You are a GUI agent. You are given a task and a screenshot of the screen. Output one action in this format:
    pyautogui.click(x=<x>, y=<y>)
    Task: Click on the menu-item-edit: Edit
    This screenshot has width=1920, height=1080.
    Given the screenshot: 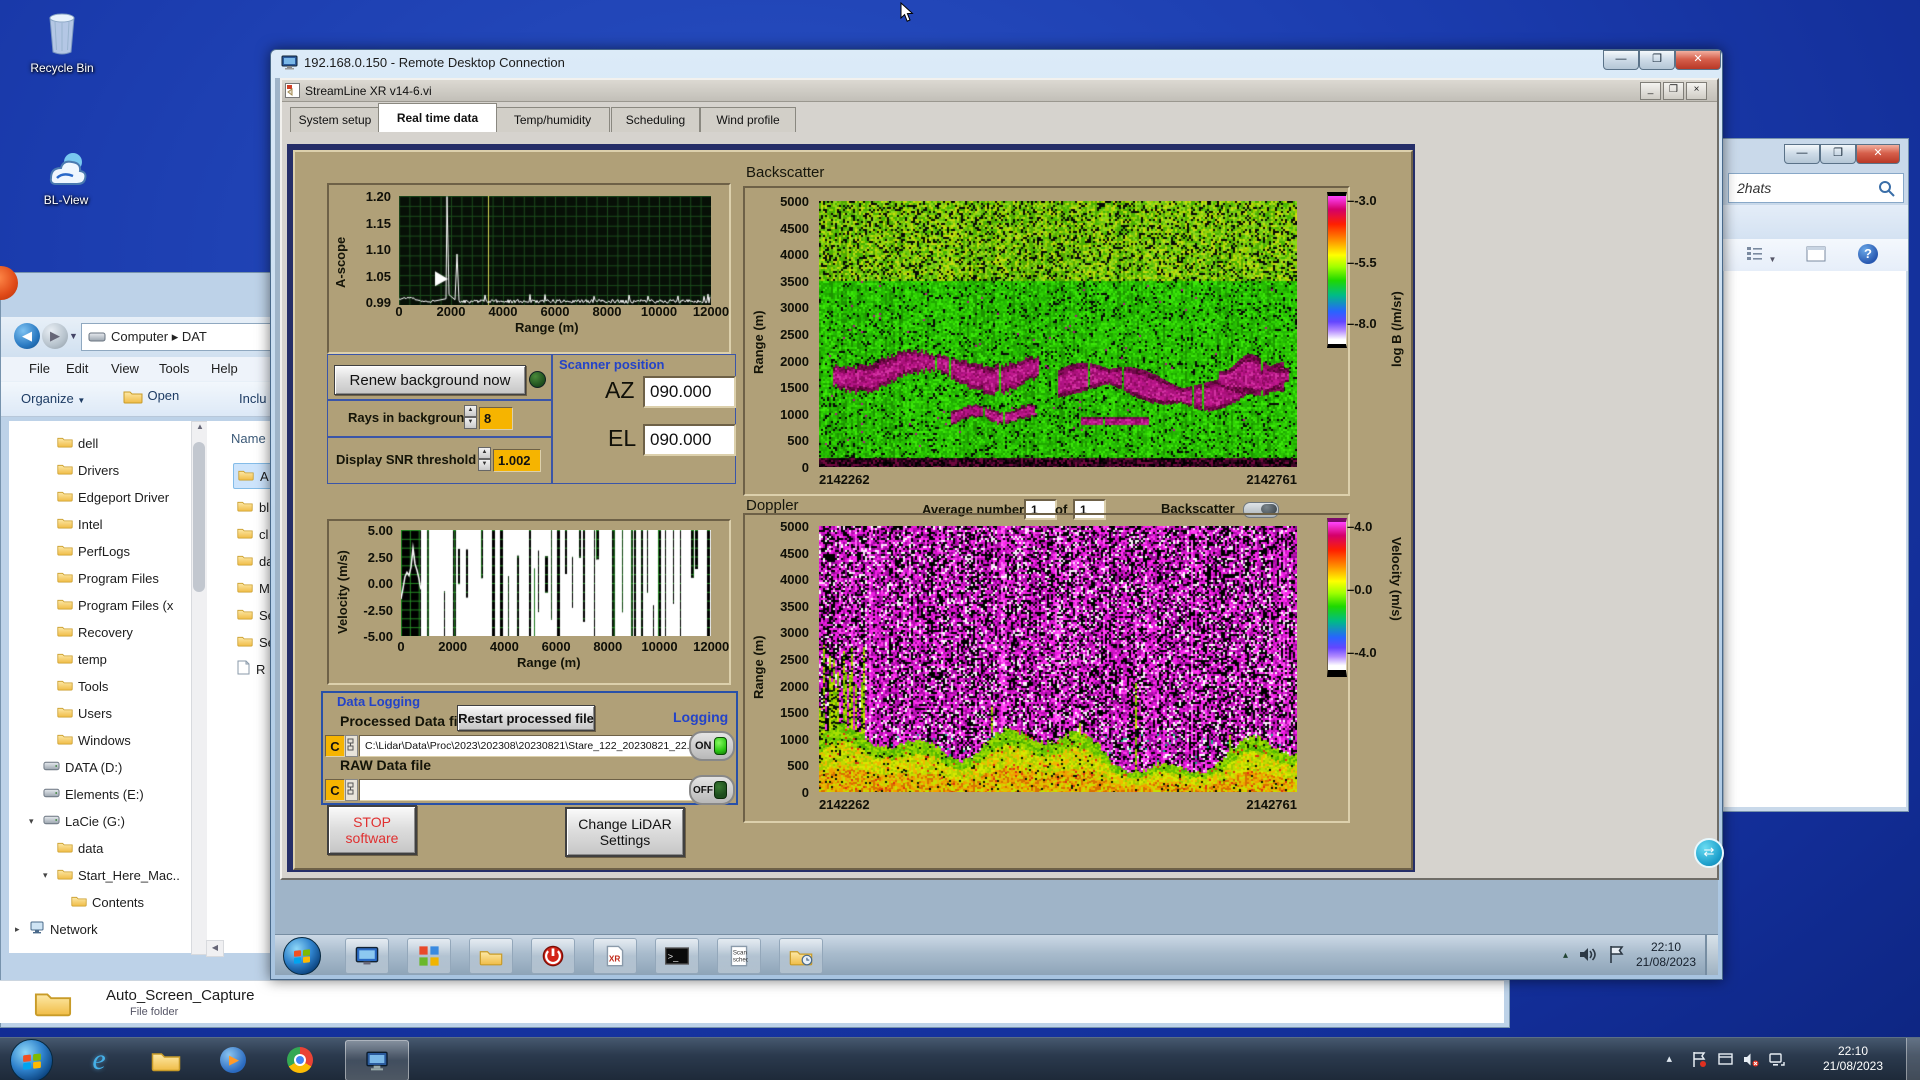 What is the action you would take?
    pyautogui.click(x=77, y=368)
    